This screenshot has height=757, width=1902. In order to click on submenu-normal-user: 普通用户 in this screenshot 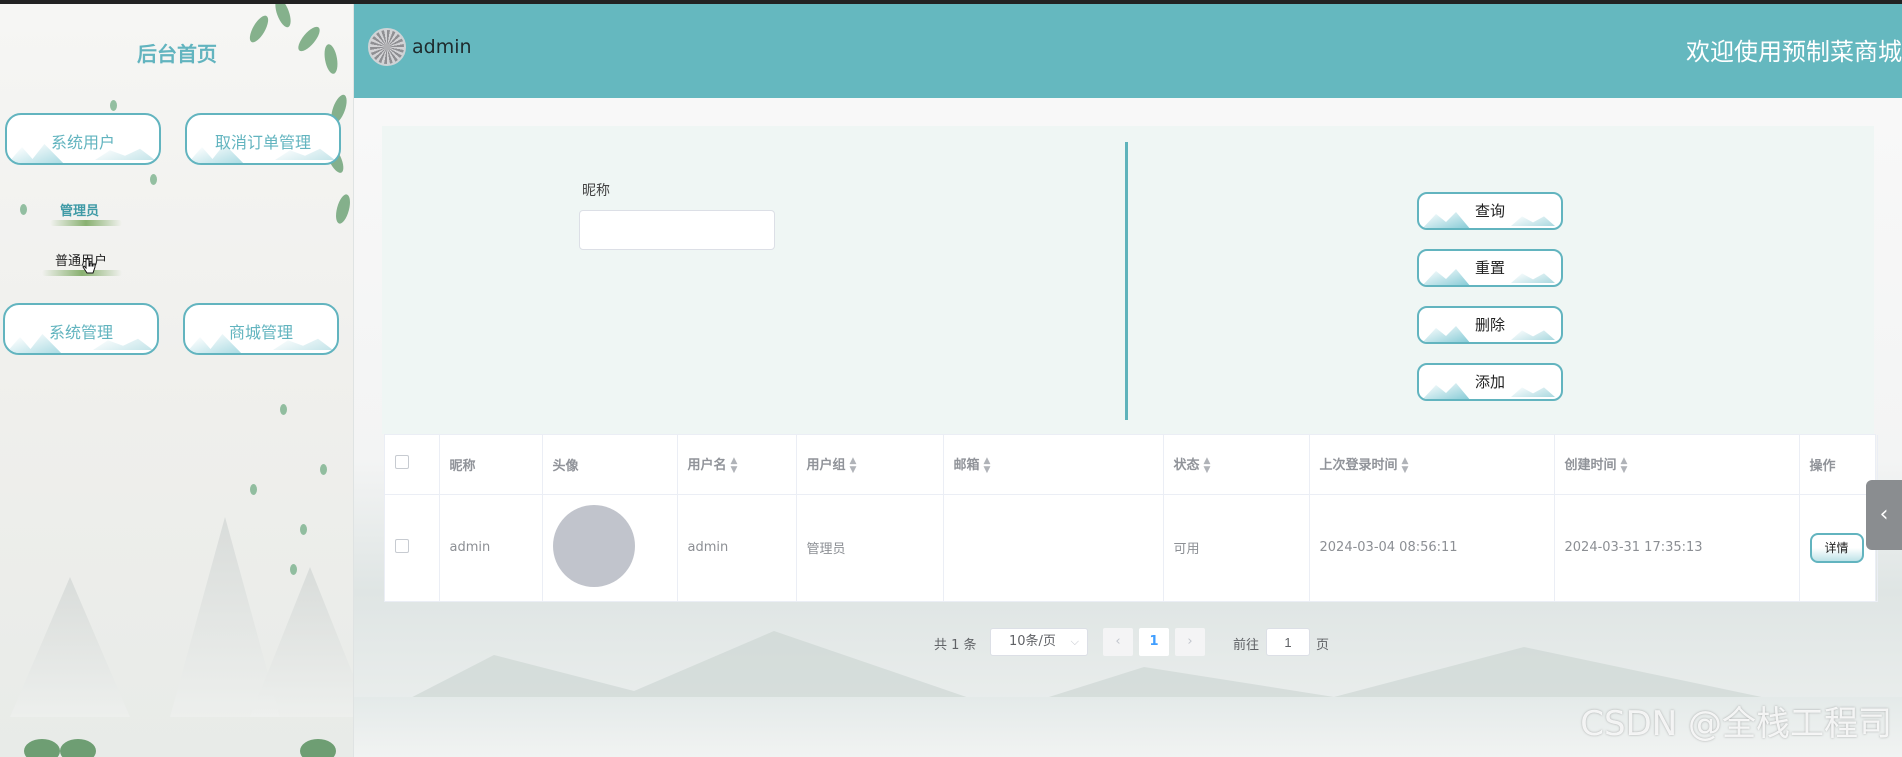, I will do `click(81, 259)`.